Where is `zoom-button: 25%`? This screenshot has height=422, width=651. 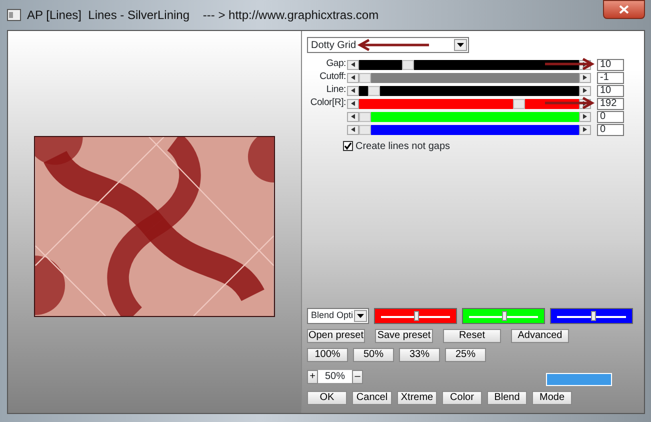
zoom-button: 25% is located at coordinates (465, 355).